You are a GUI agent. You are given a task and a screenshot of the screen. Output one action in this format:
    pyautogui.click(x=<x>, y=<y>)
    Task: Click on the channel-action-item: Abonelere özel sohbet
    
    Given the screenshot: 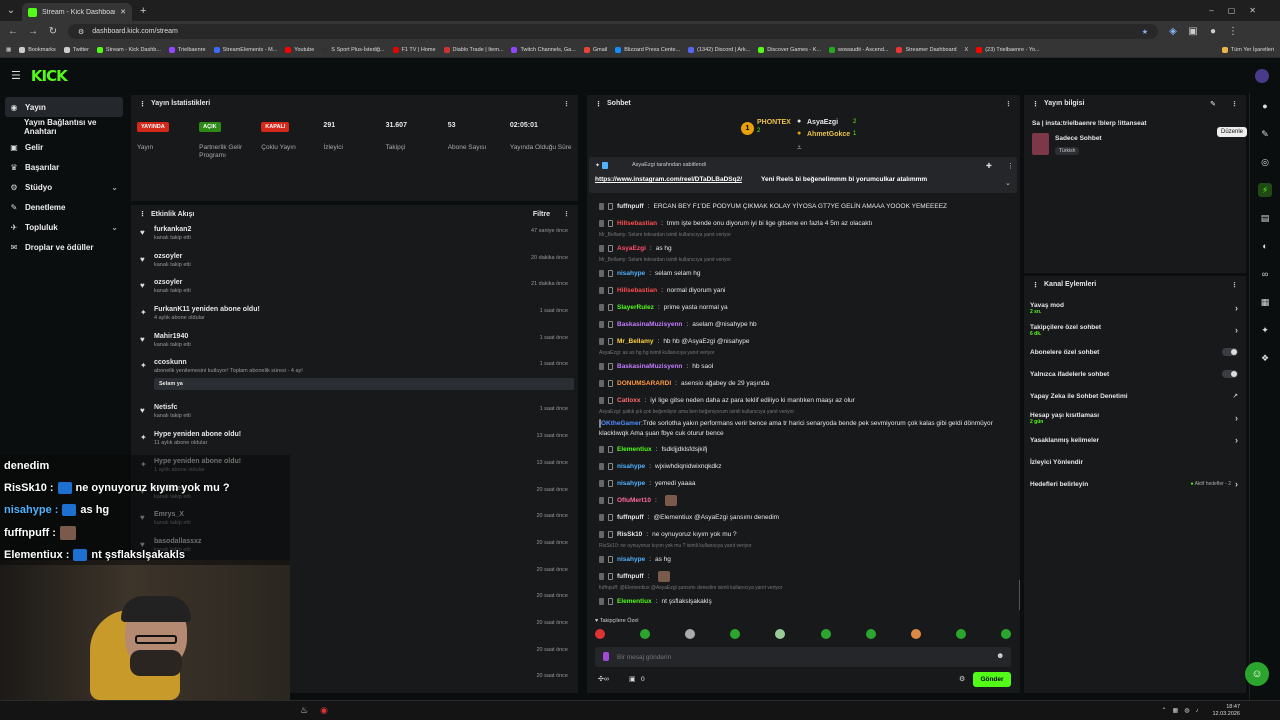 What is the action you would take?
    pyautogui.click(x=1135, y=352)
    